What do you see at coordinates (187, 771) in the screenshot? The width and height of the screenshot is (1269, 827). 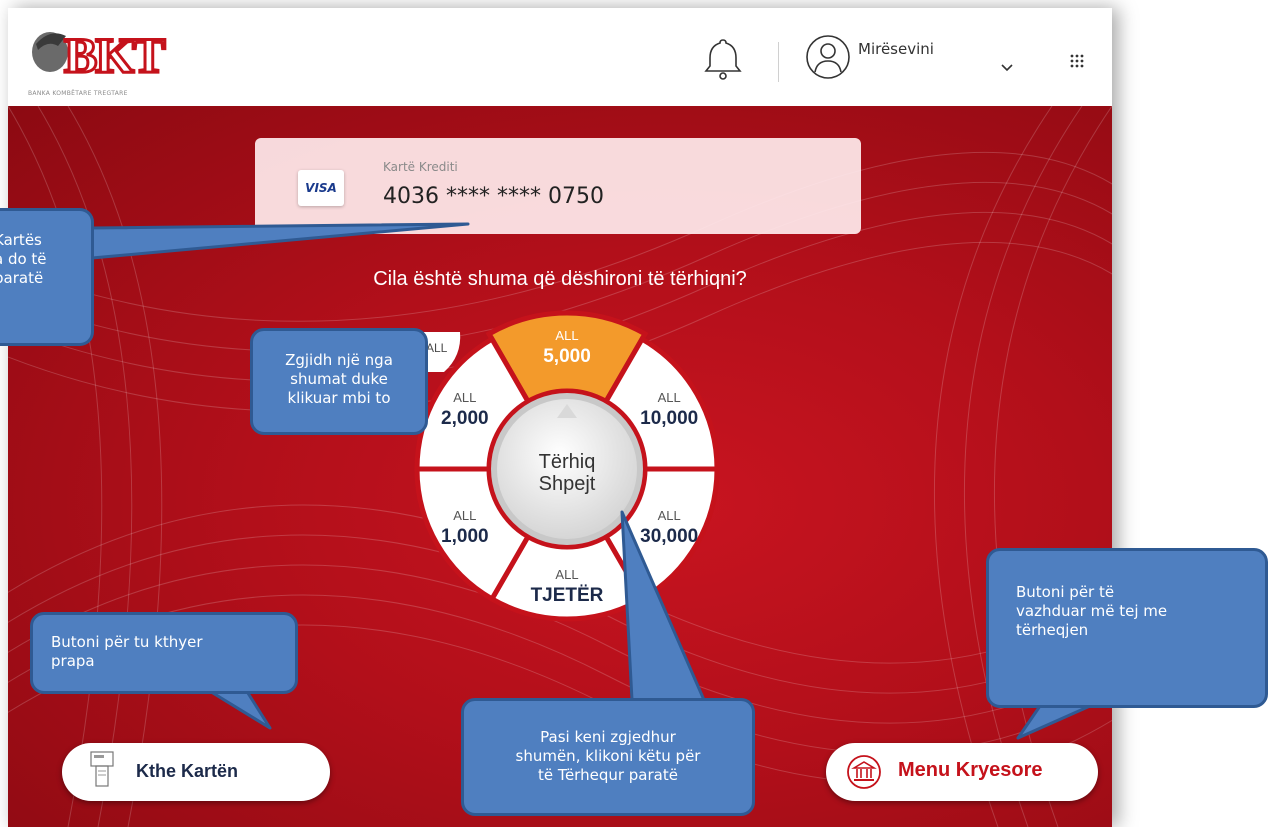 I see `back-card-label: Kthe Kartën` at bounding box center [187, 771].